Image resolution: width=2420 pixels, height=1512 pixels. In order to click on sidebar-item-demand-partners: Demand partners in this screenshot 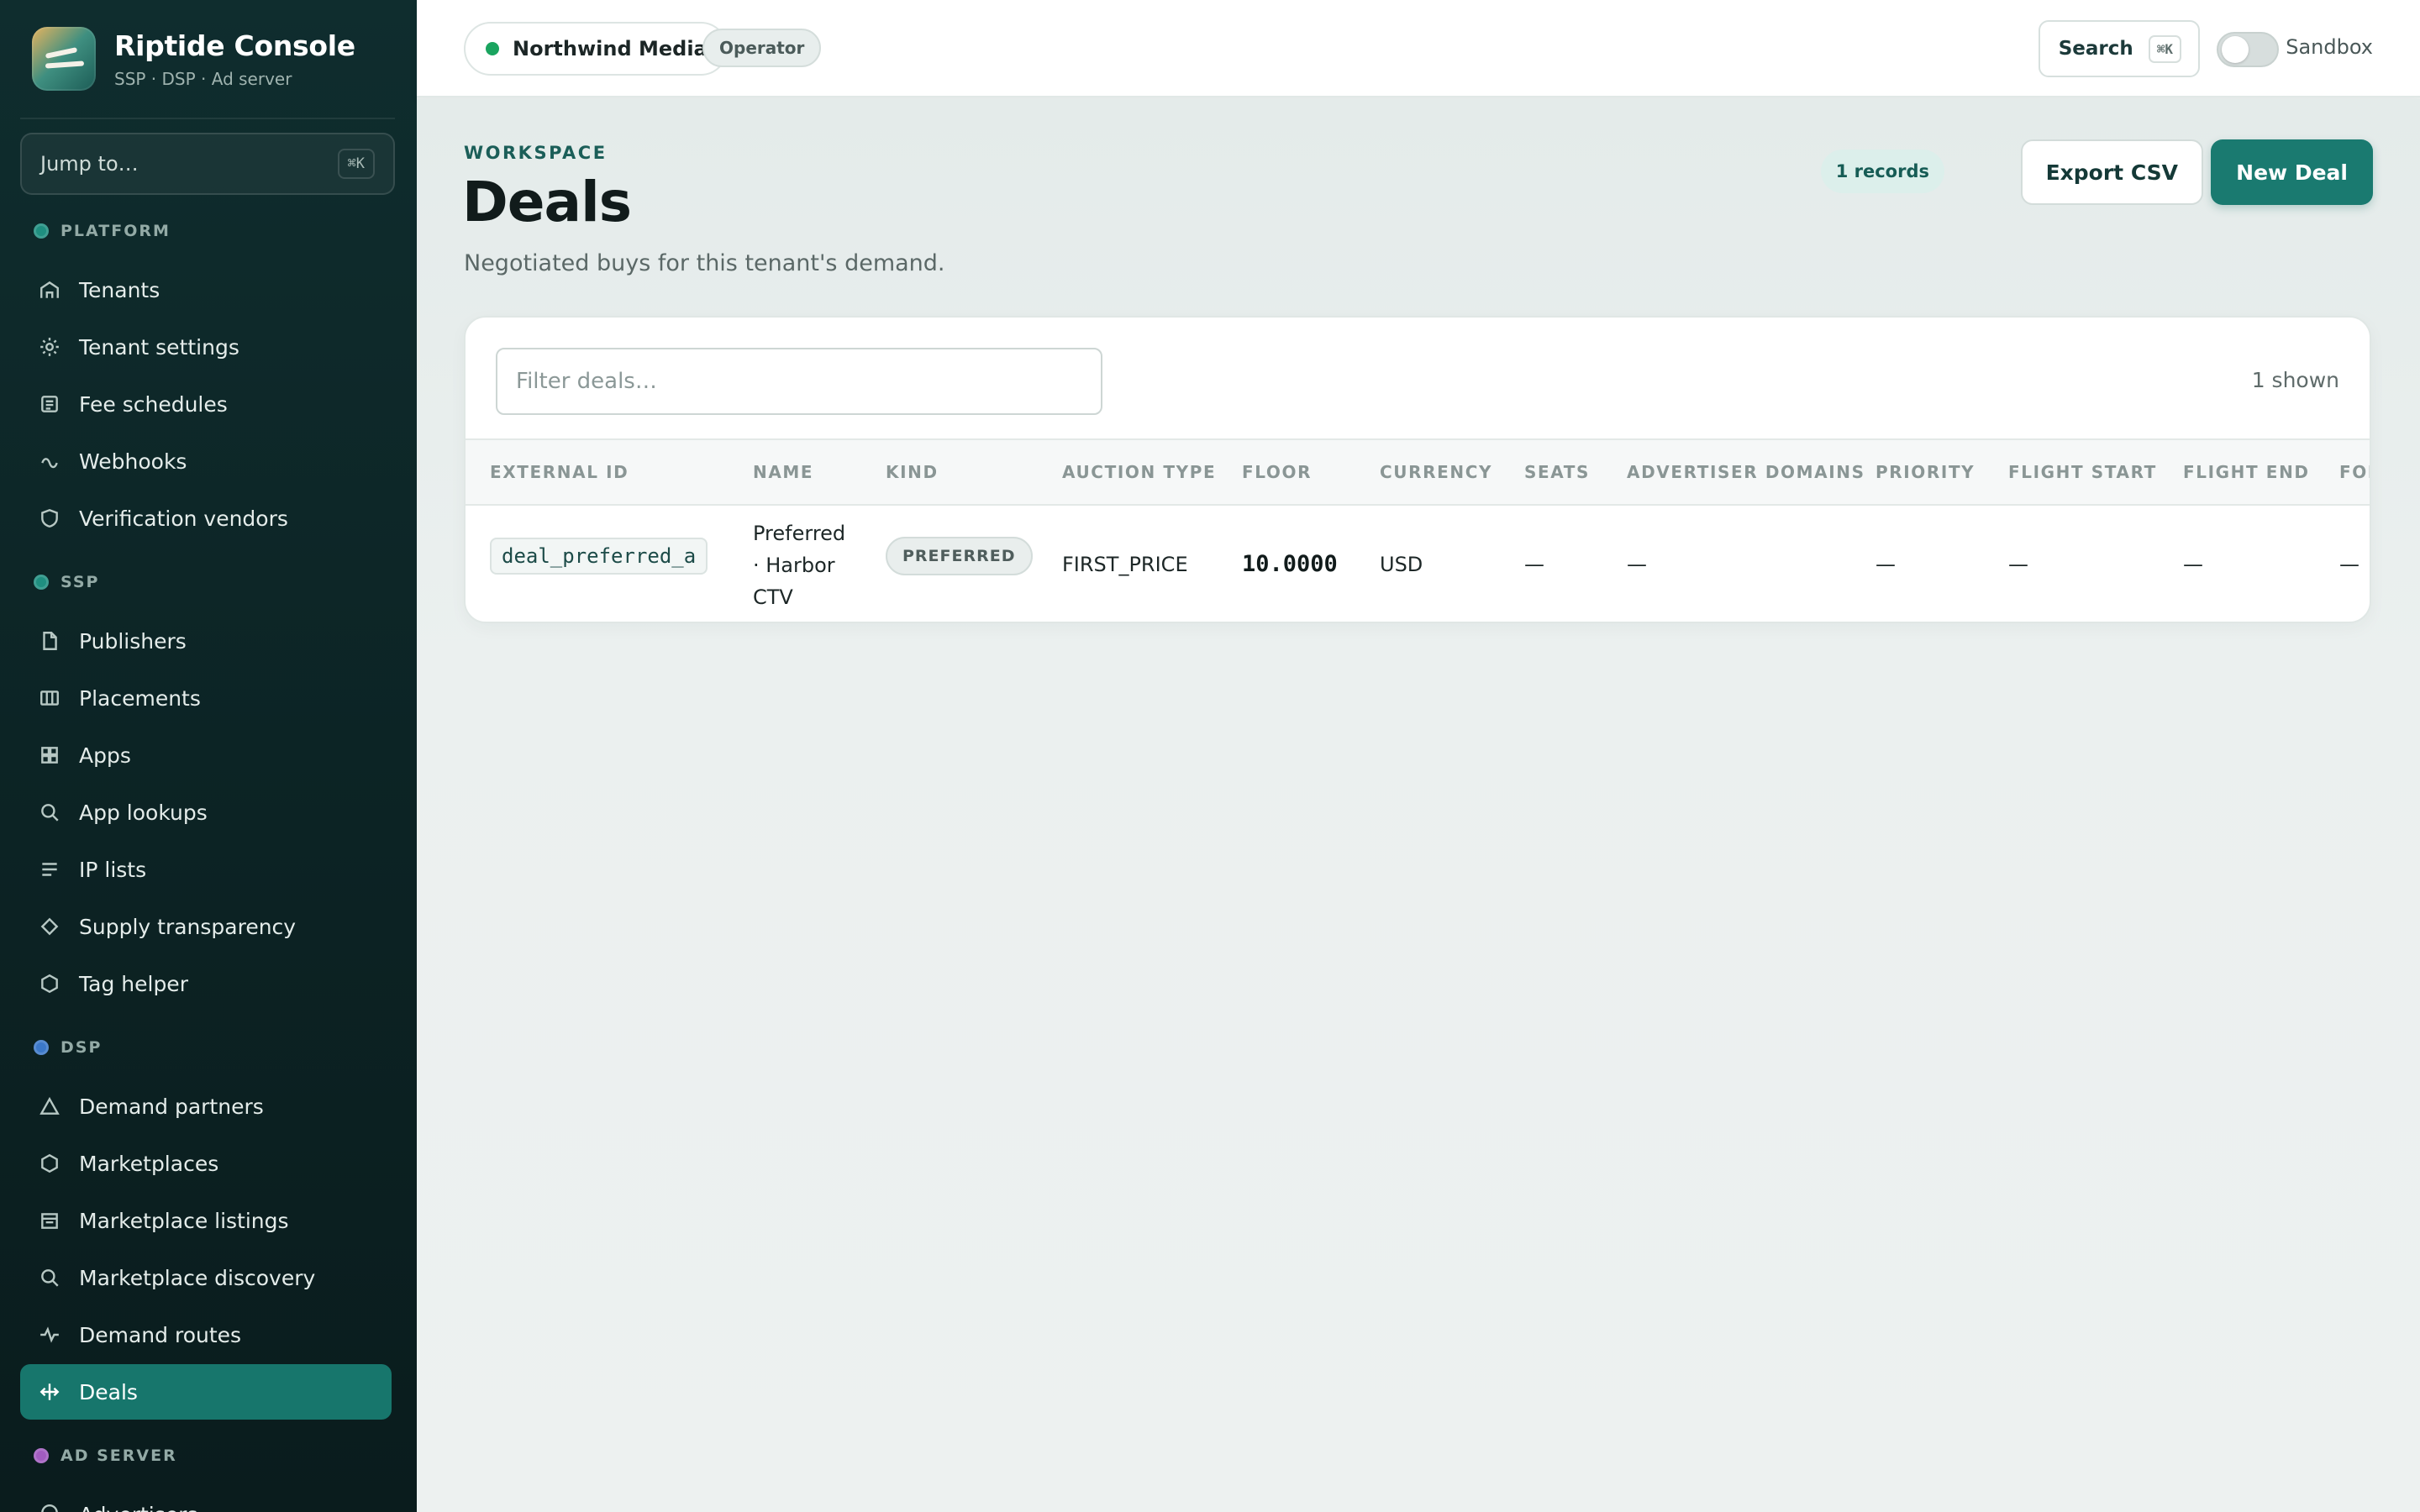, I will do `click(206, 1106)`.